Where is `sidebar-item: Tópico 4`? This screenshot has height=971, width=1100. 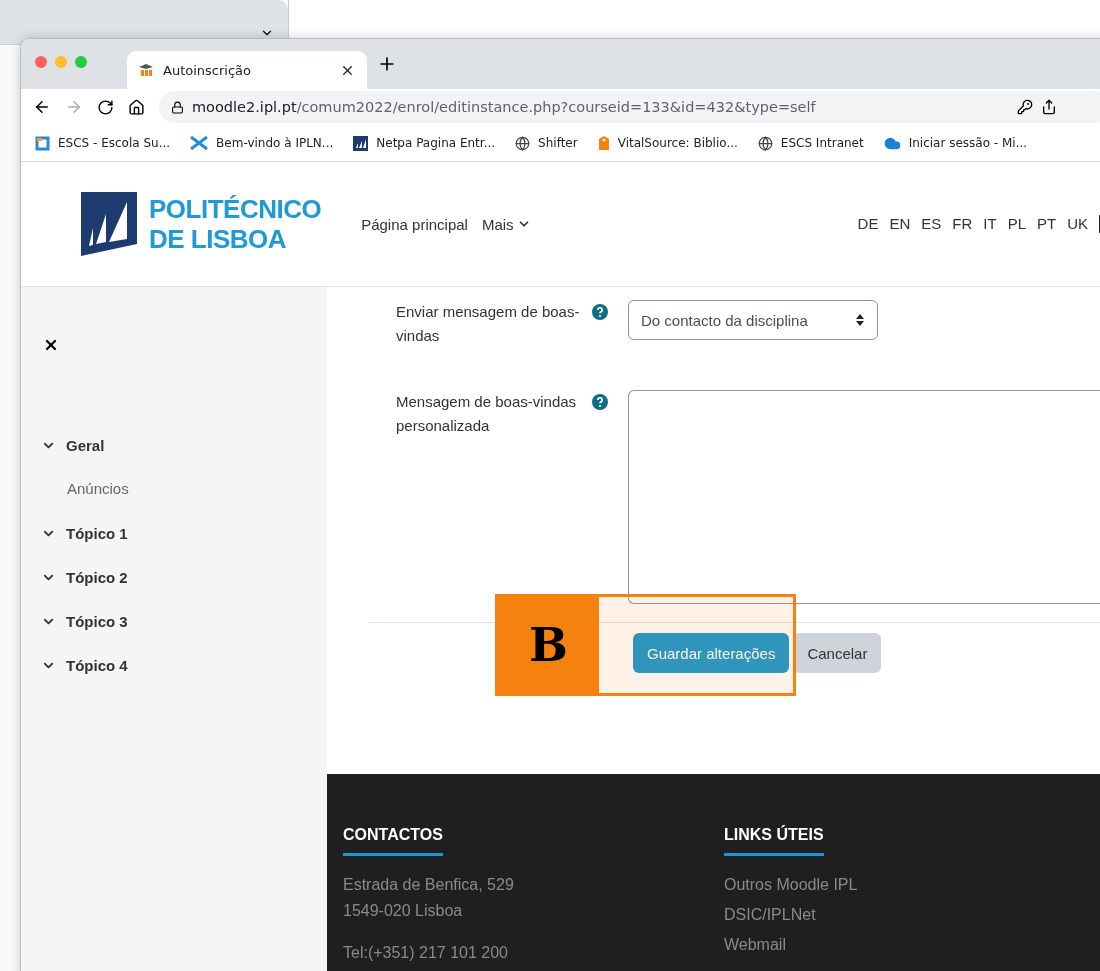
sidebar-item: Tópico 4 is located at coordinates (184, 665).